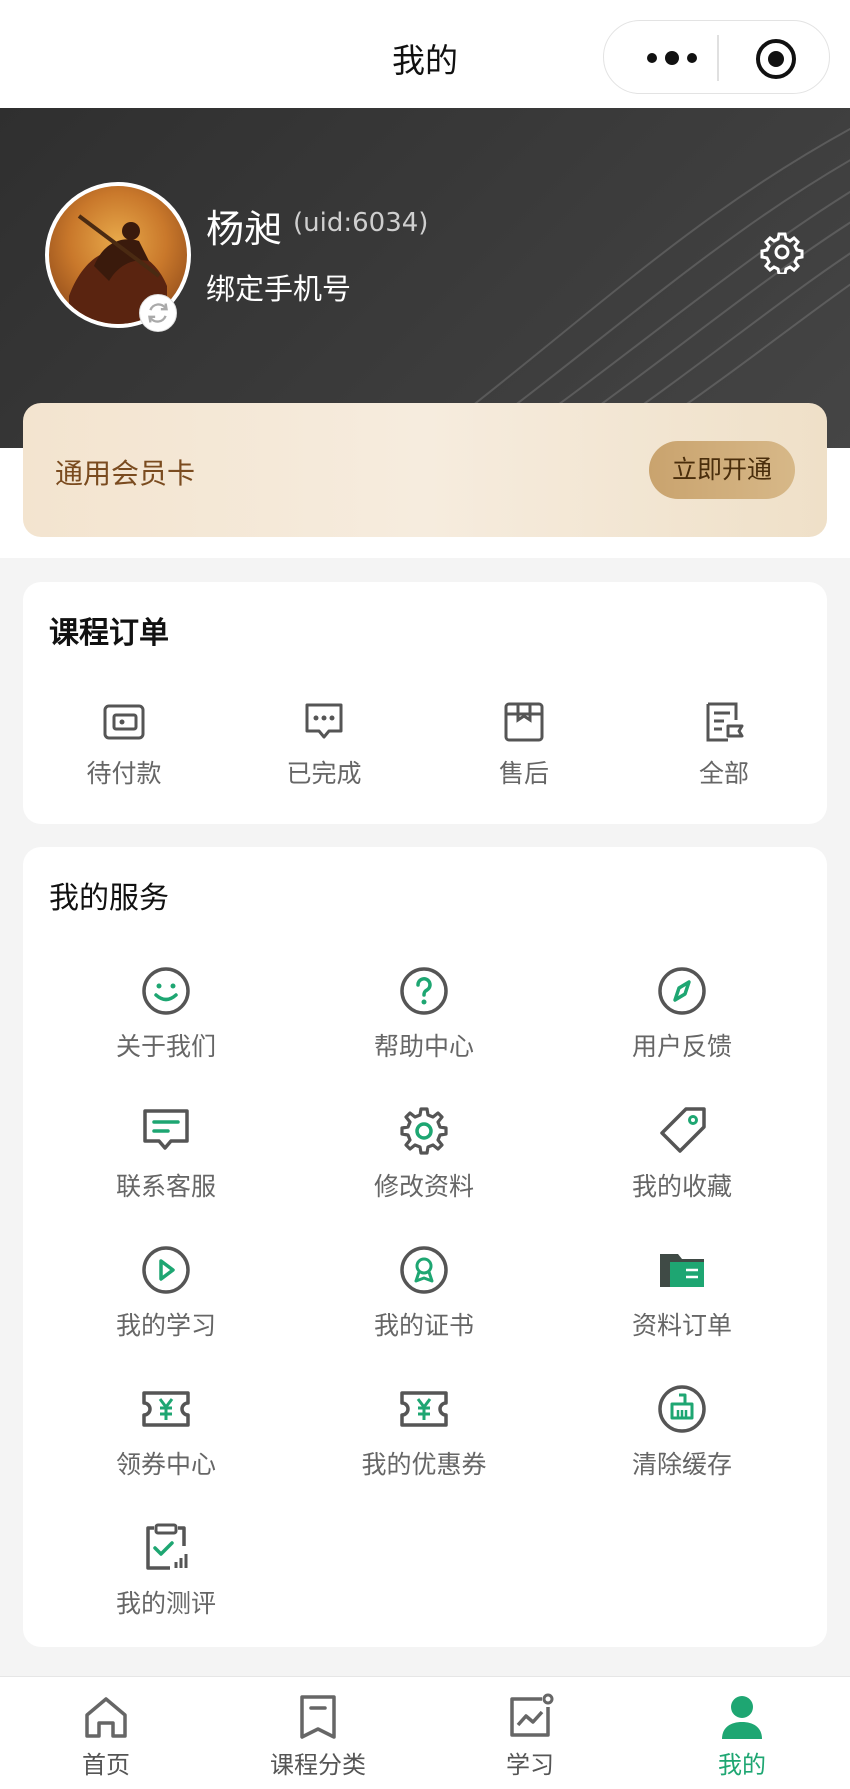 The width and height of the screenshot is (850, 1789). I want to click on tab-mine: 我的, so click(742, 1736).